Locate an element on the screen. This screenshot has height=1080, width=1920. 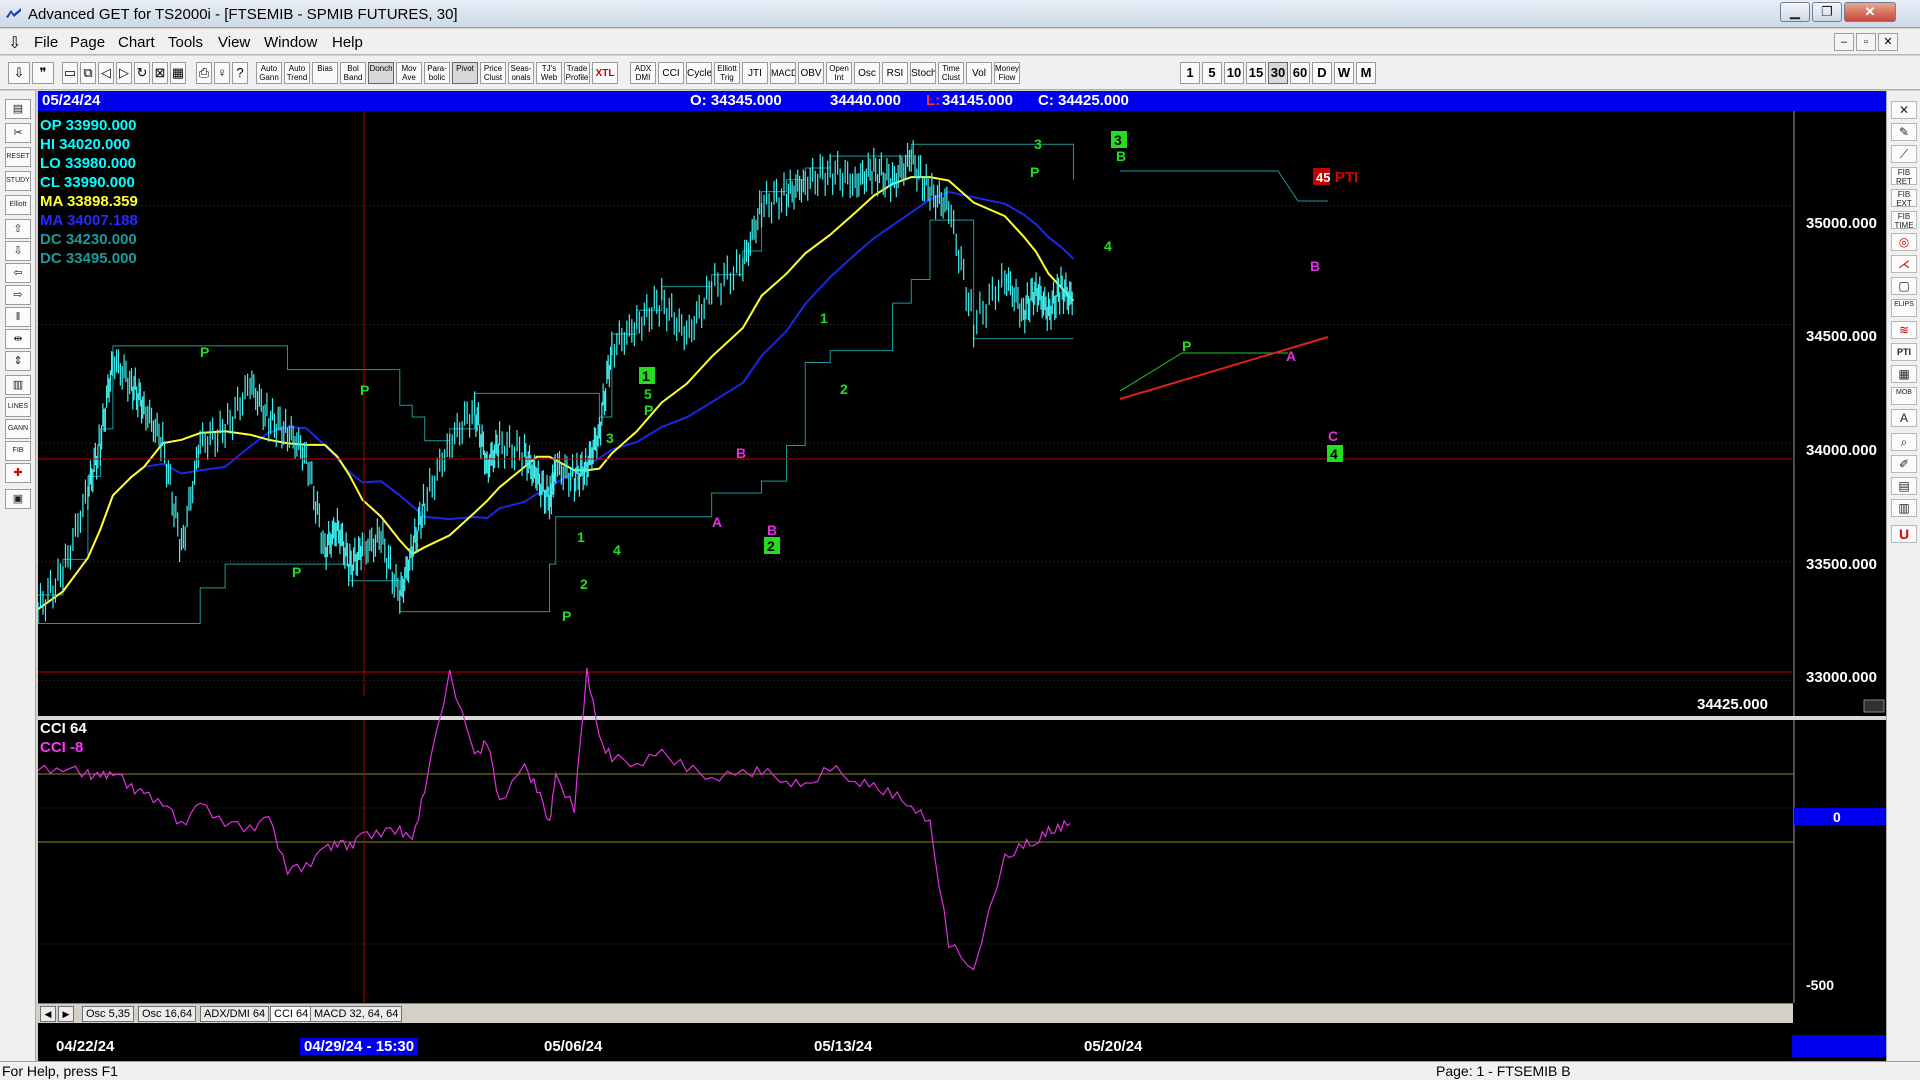
ellipse-icon: ELIPS is located at coordinates (1904, 308).